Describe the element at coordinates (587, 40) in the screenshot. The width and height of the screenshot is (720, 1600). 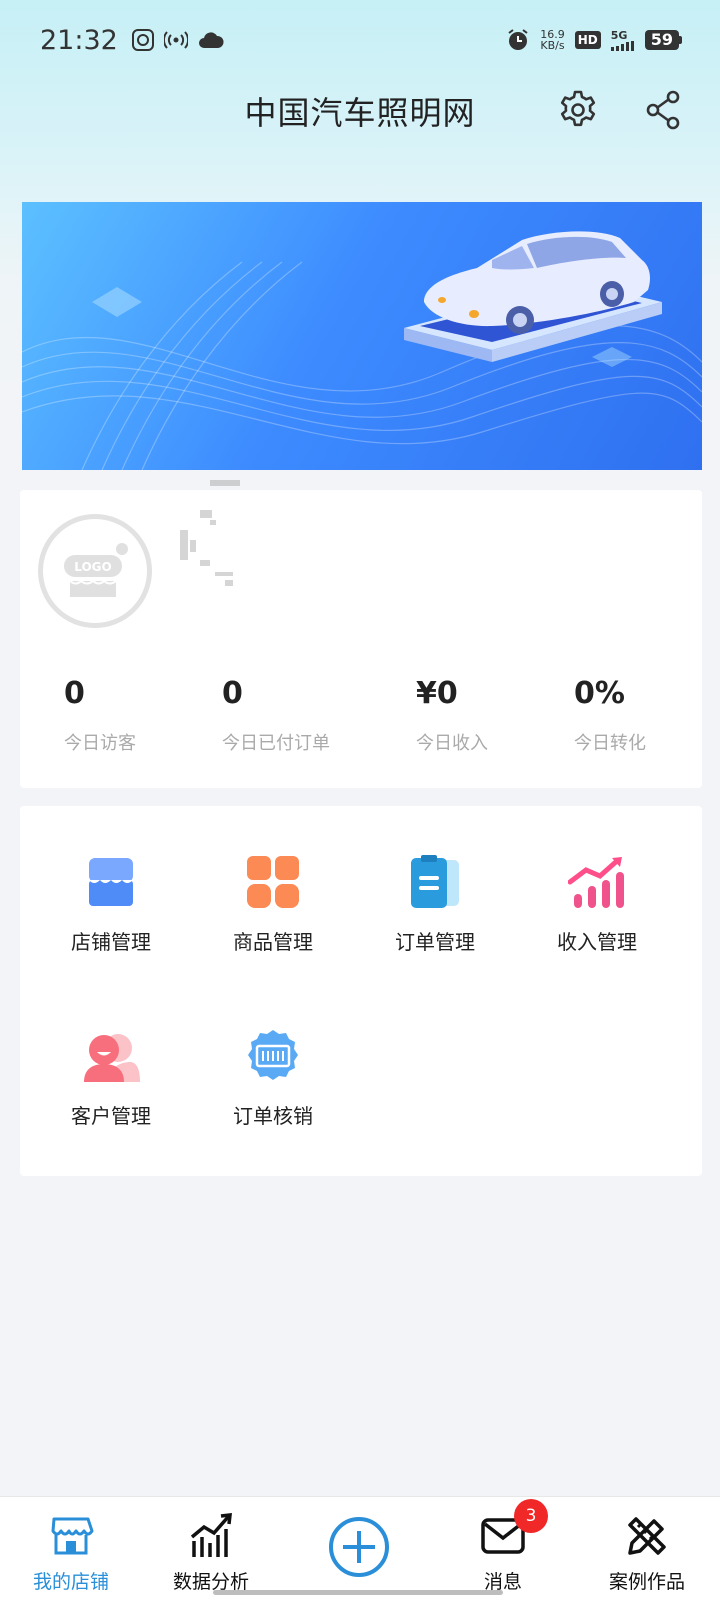
I see `hd-badge: HD` at that location.